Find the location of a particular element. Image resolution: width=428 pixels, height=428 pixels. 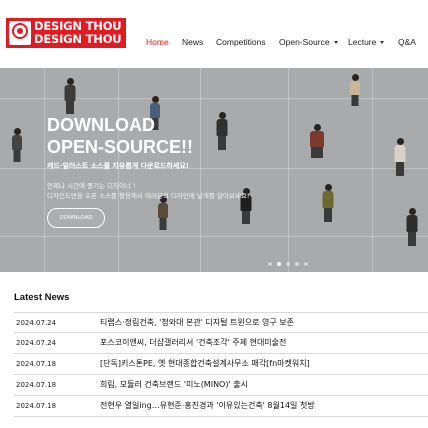

nav-item-lecture: Lecture is located at coordinates (366, 42).